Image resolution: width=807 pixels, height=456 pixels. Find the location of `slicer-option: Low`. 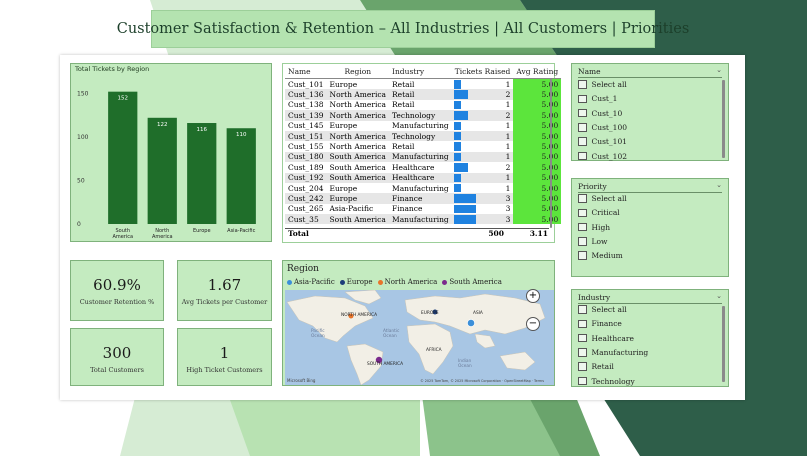

slicer-option: Low is located at coordinates (592, 241).